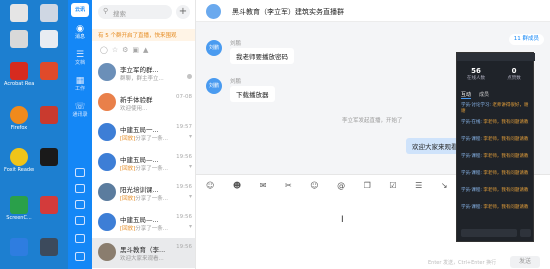 The height and width of the screenshot is (269, 550). Describe the element at coordinates (80, 29) in the screenshot. I see `message-icon: ◉` at that location.